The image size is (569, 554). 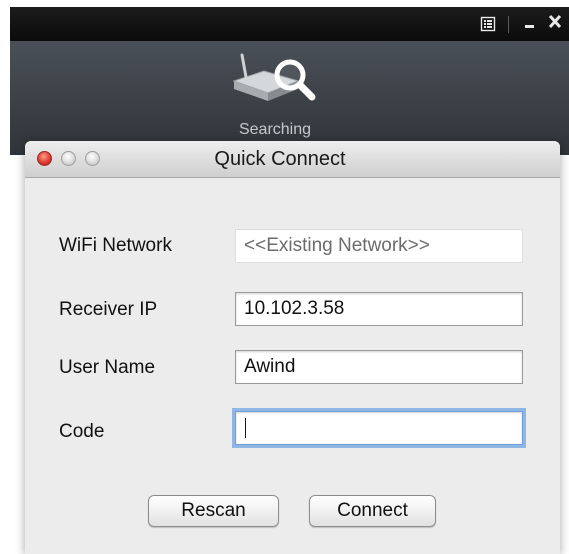 I want to click on titlebar-separator, so click(x=508, y=24).